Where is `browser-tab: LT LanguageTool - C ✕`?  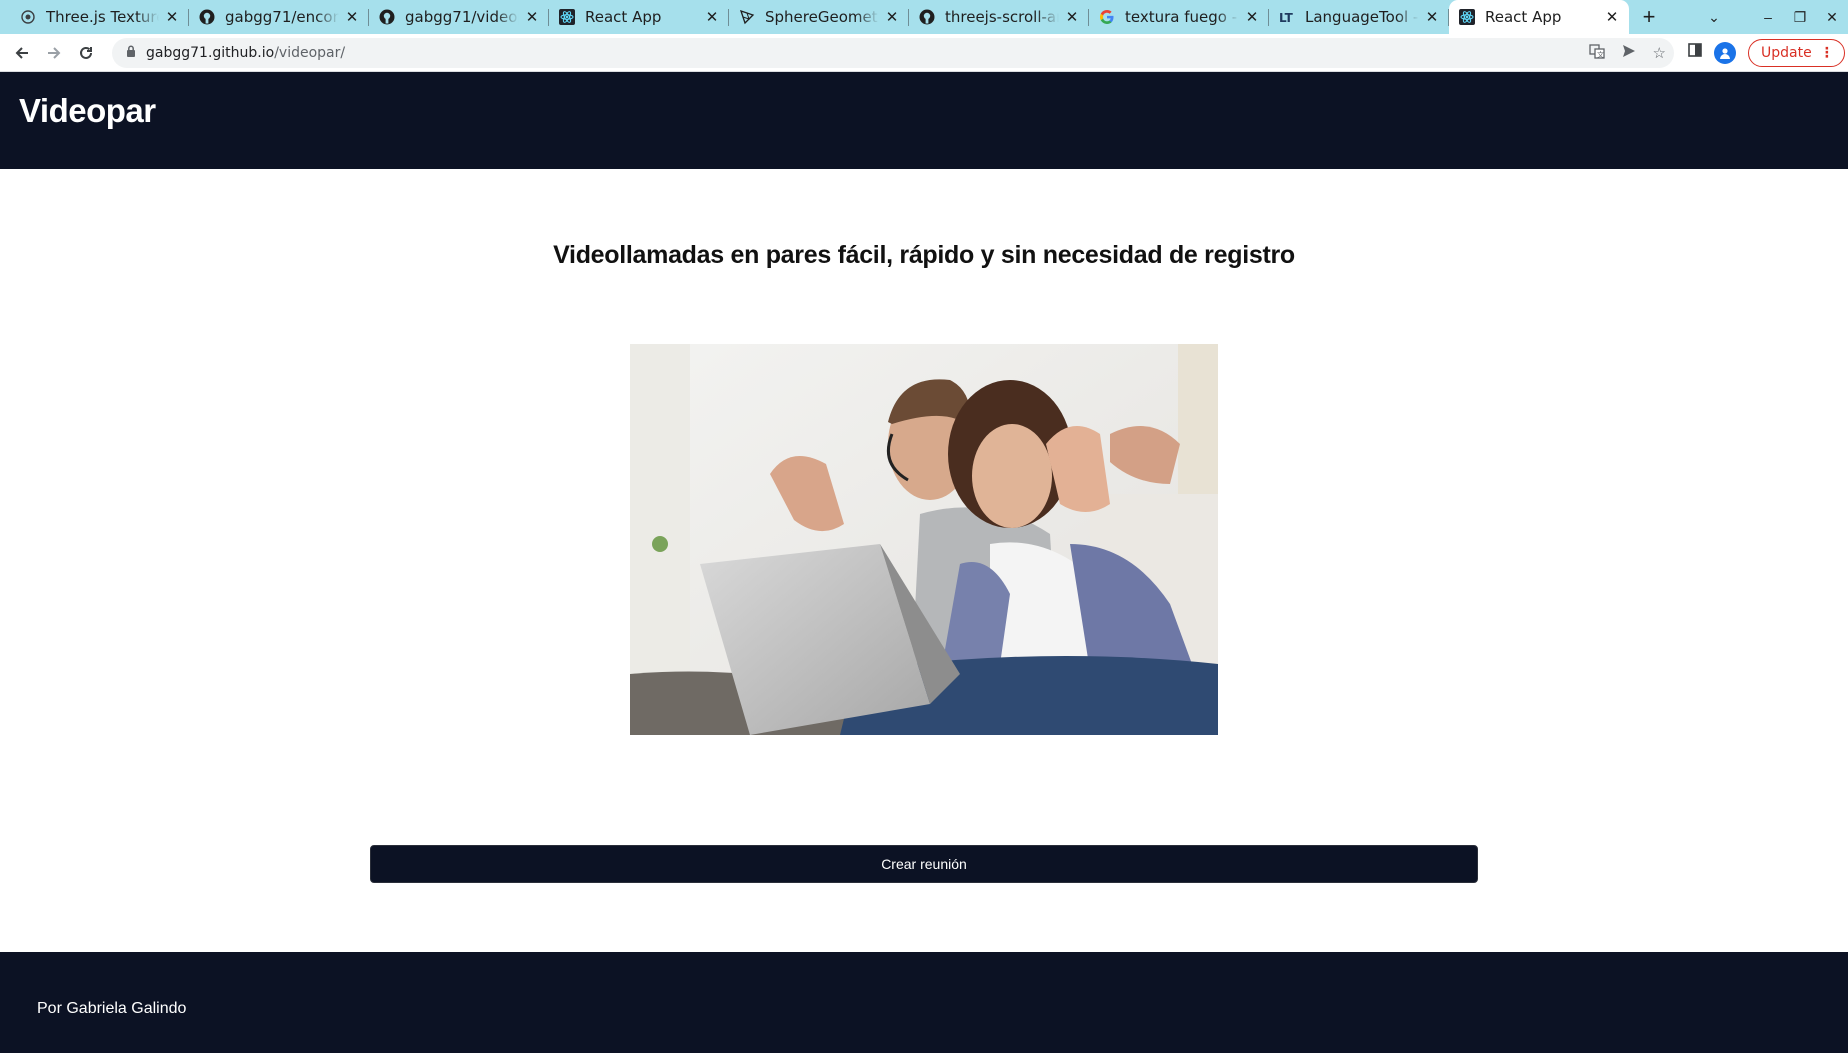
browser-tab: LT LanguageTool - C ✕ is located at coordinates (1359, 17).